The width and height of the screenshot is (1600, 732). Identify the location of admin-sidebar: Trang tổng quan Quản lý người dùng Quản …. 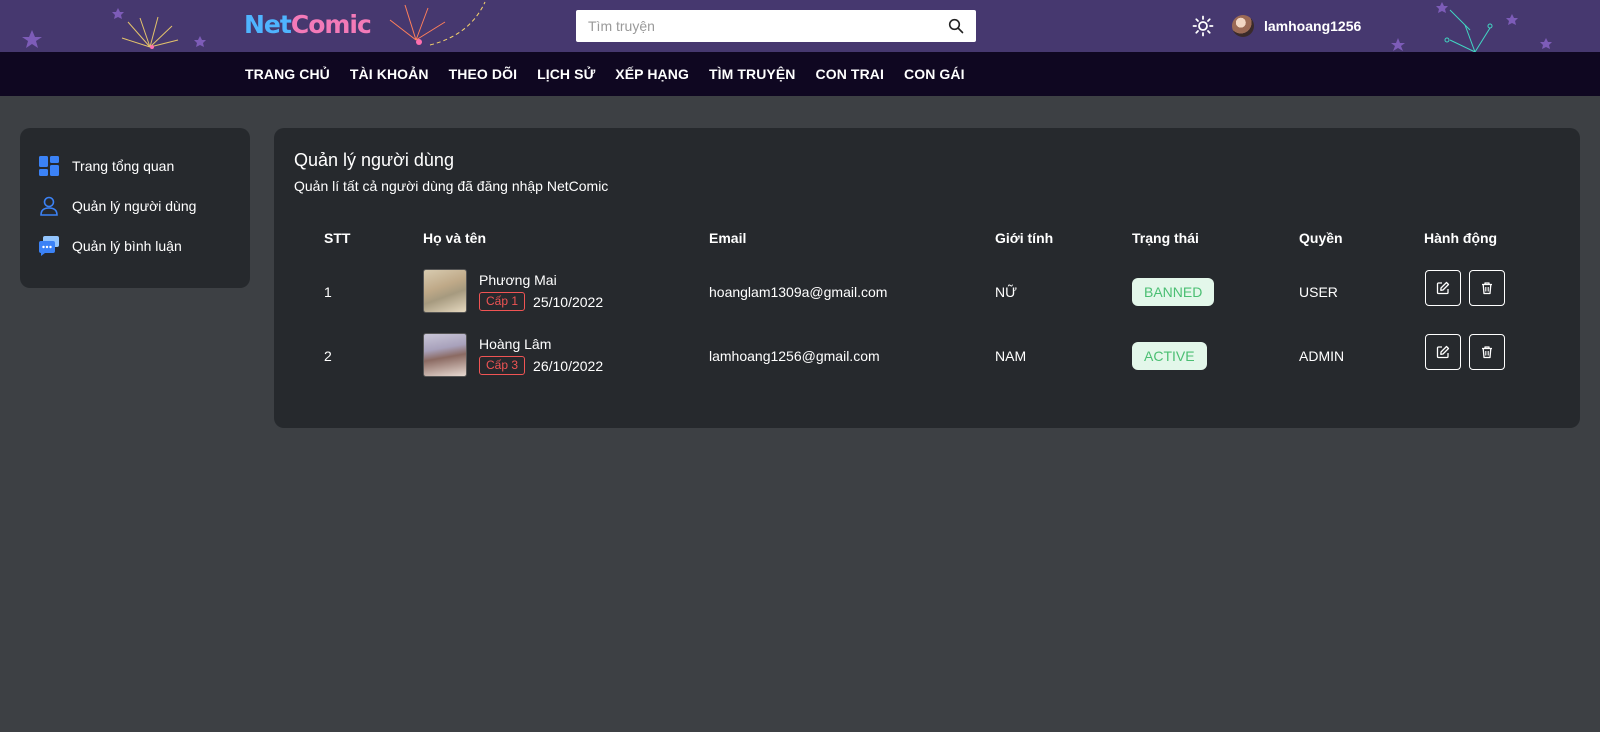
(135, 208).